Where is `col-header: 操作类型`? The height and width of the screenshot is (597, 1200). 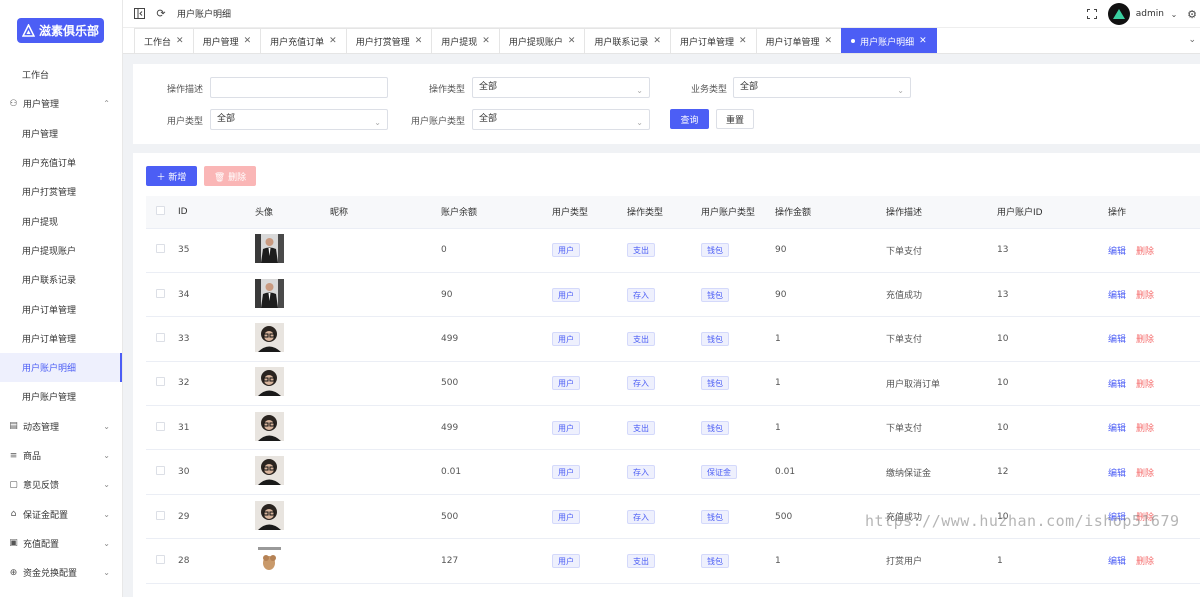 col-header: 操作类型 is located at coordinates (664, 212).